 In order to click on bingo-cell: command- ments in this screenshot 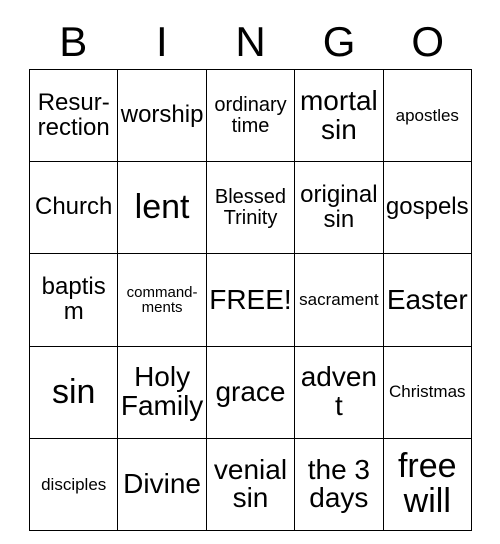, I will do `click(162, 300)`.